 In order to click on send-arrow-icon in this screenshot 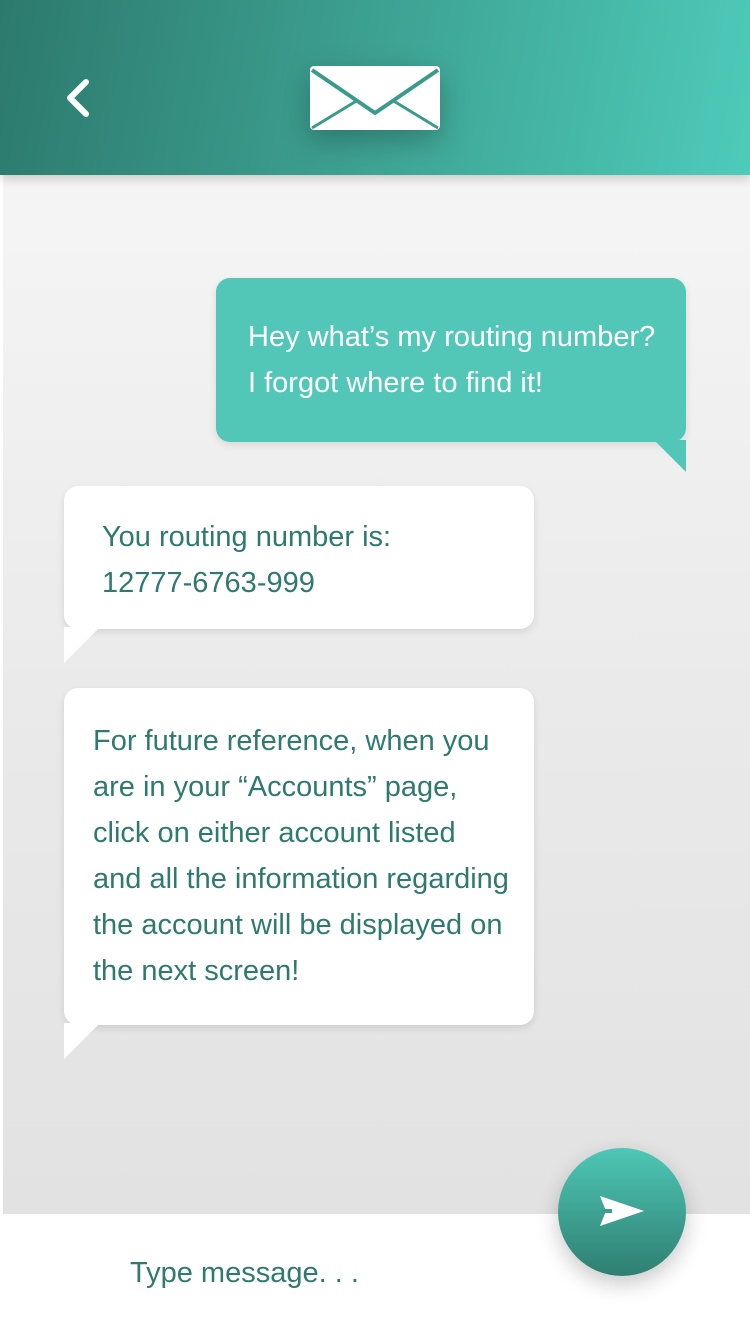, I will do `click(622, 1211)`.